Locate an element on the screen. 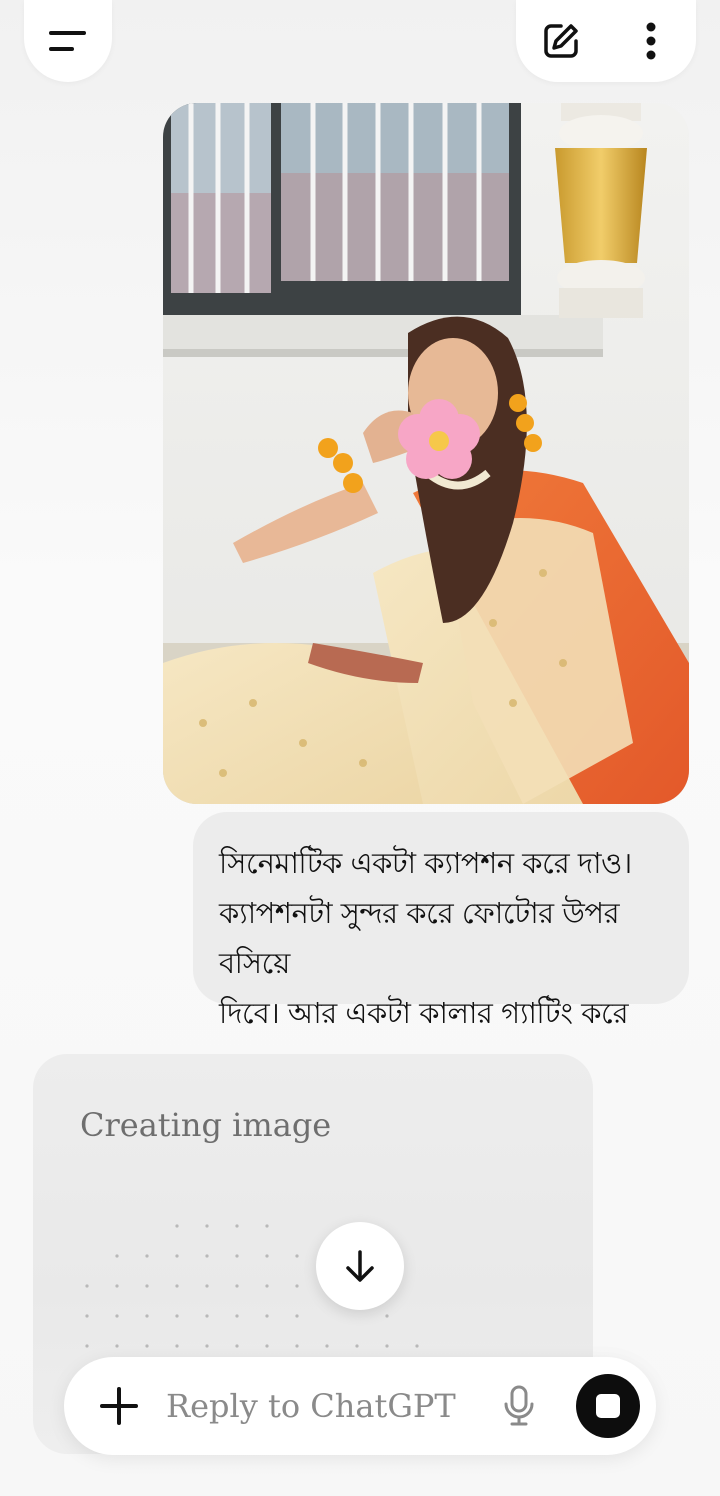  voice-input-button is located at coordinates (519, 1406).